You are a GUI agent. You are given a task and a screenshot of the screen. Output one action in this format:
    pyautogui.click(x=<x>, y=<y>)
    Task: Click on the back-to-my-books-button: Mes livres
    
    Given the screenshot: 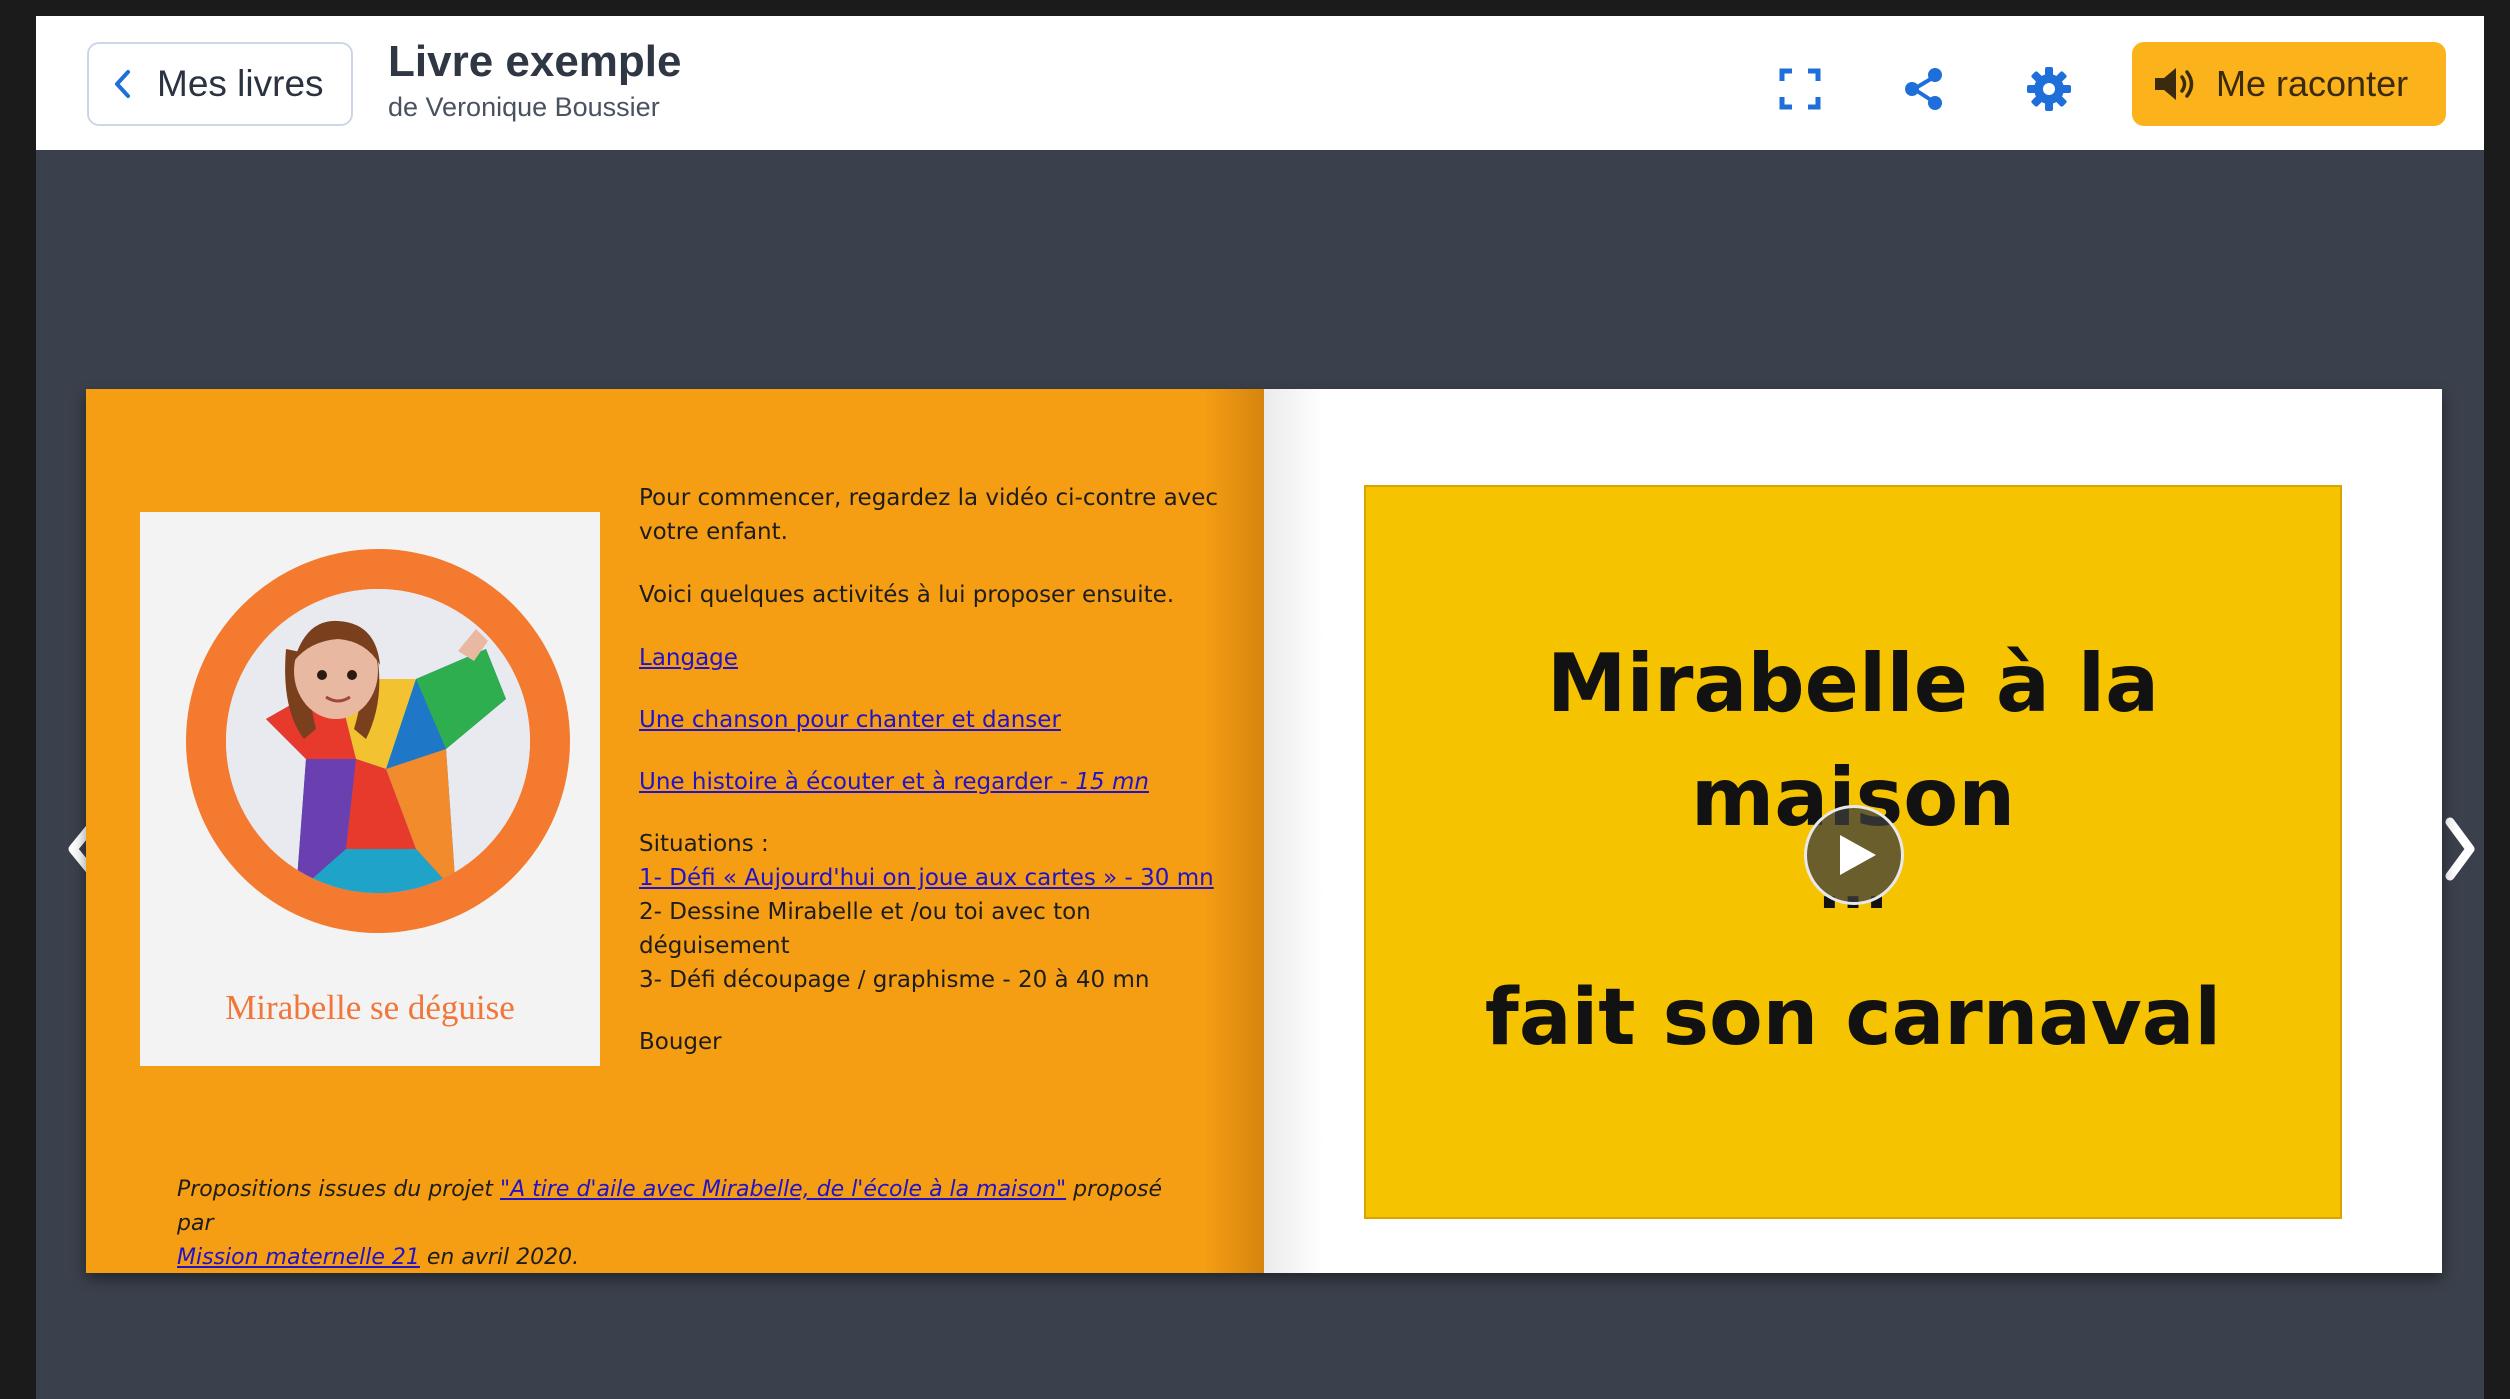 What is the action you would take?
    pyautogui.click(x=220, y=84)
    